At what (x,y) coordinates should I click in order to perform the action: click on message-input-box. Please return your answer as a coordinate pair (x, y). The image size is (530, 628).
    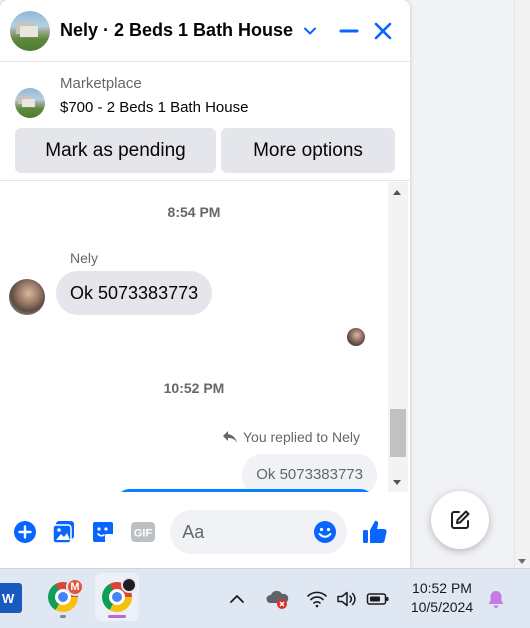
    Looking at the image, I should click on (258, 532).